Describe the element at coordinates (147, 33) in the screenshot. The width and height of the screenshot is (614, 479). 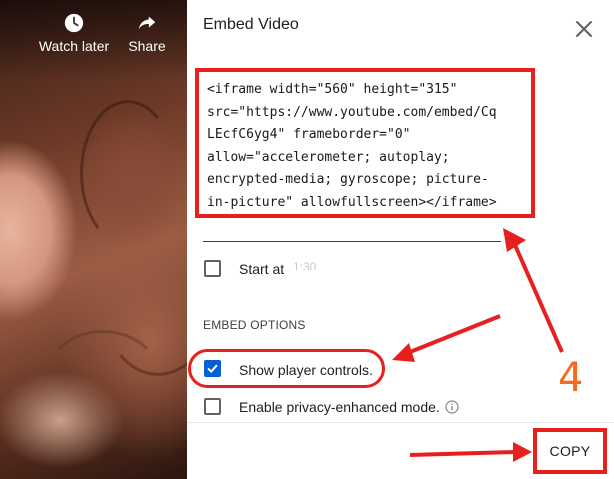
I see `share-button: Share` at that location.